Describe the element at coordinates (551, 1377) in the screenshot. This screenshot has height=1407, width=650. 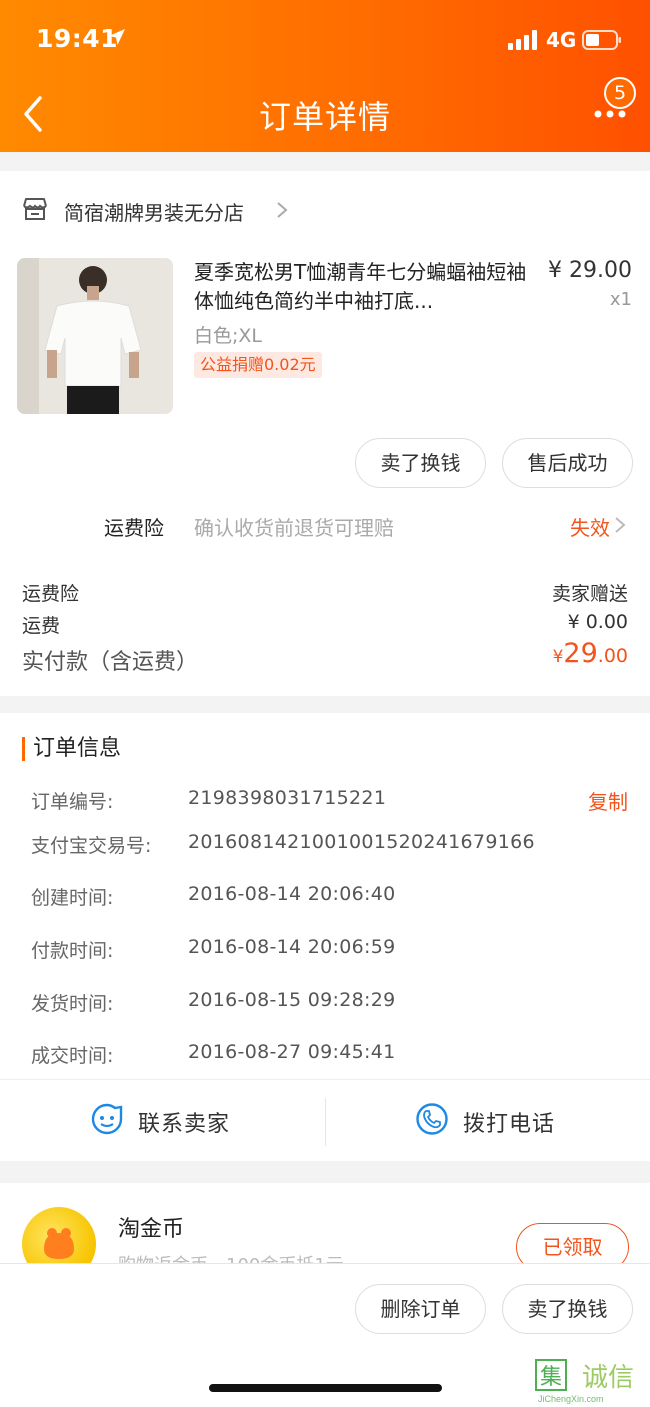
I see `svg-text: 集` at that location.